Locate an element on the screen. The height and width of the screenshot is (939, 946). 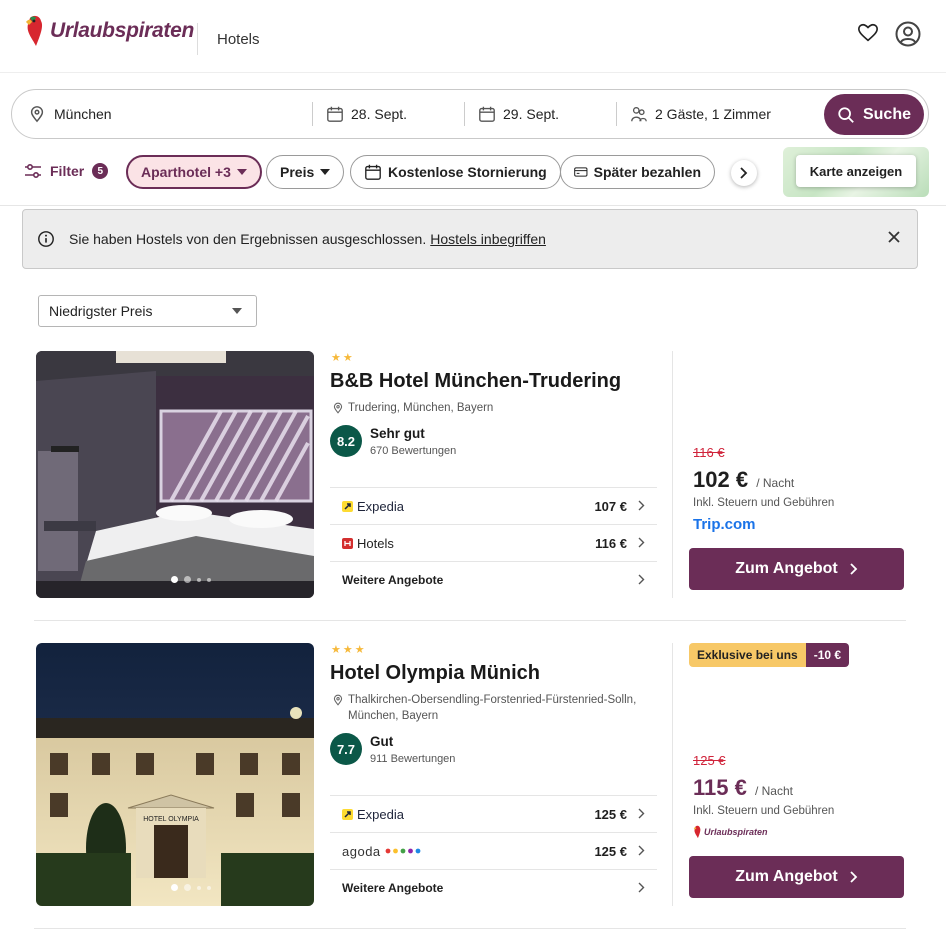
offer-row: Expedia 107 € is located at coordinates (493, 505).